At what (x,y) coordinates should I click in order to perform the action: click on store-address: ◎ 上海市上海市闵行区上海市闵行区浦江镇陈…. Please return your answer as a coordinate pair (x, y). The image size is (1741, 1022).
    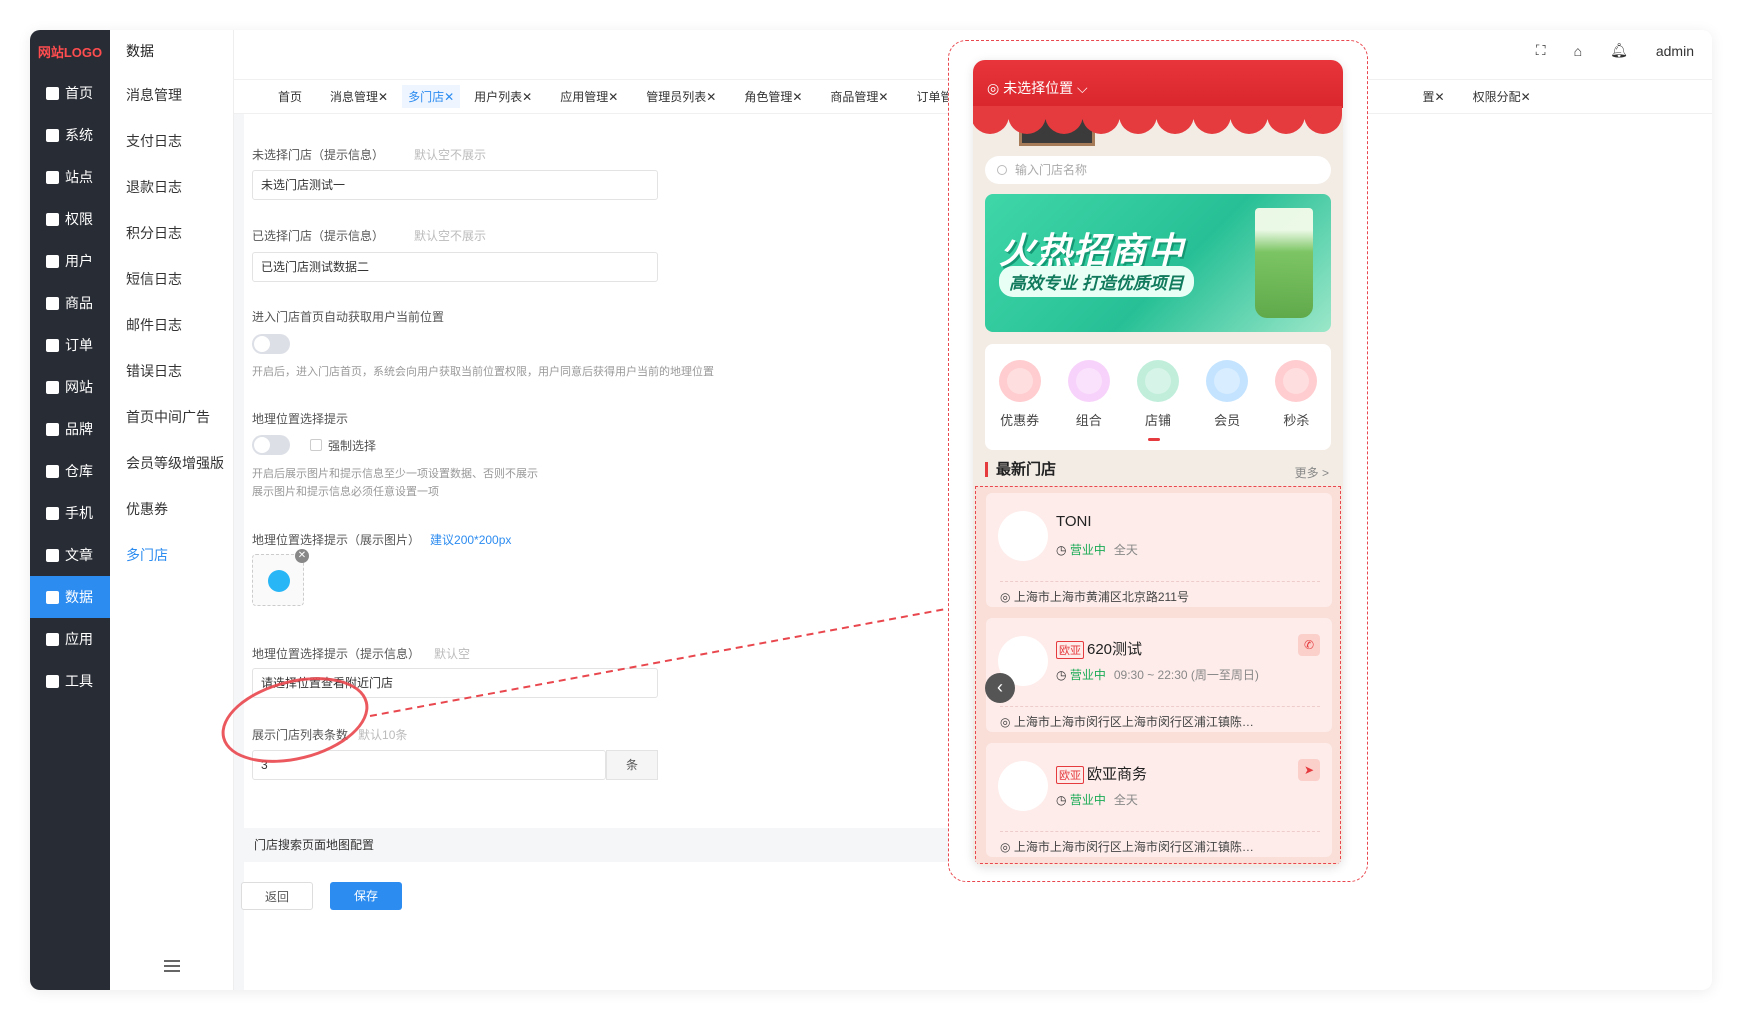
    Looking at the image, I should click on (1160, 843).